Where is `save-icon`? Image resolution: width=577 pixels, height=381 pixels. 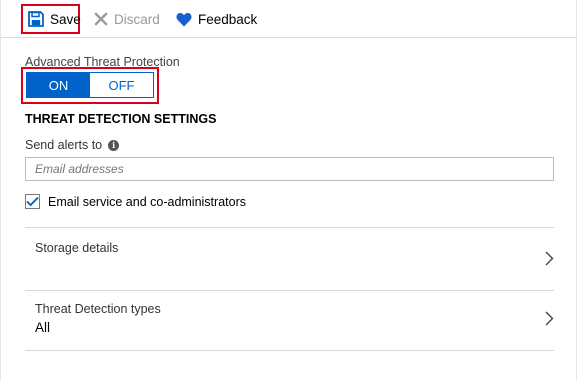 save-icon is located at coordinates (36, 19).